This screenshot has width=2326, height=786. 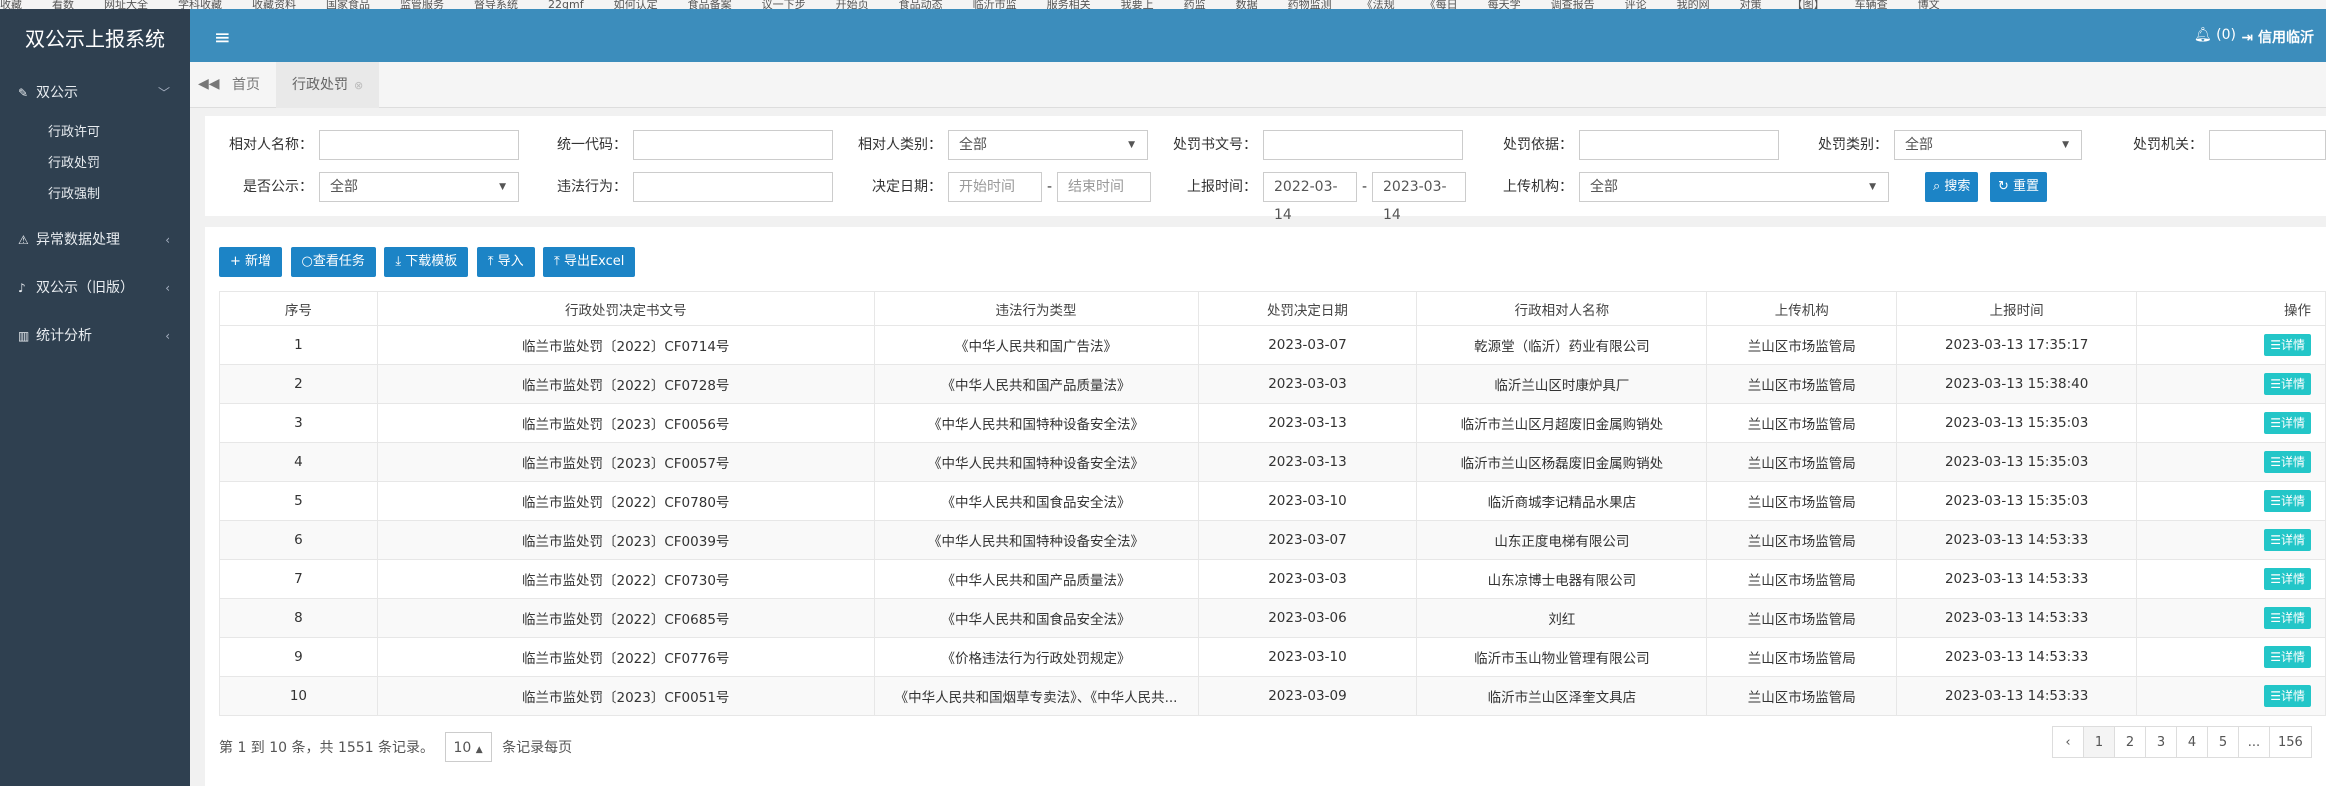 What do you see at coordinates (2017, 308) in the screenshot?
I see `column-header: 上报时间` at bounding box center [2017, 308].